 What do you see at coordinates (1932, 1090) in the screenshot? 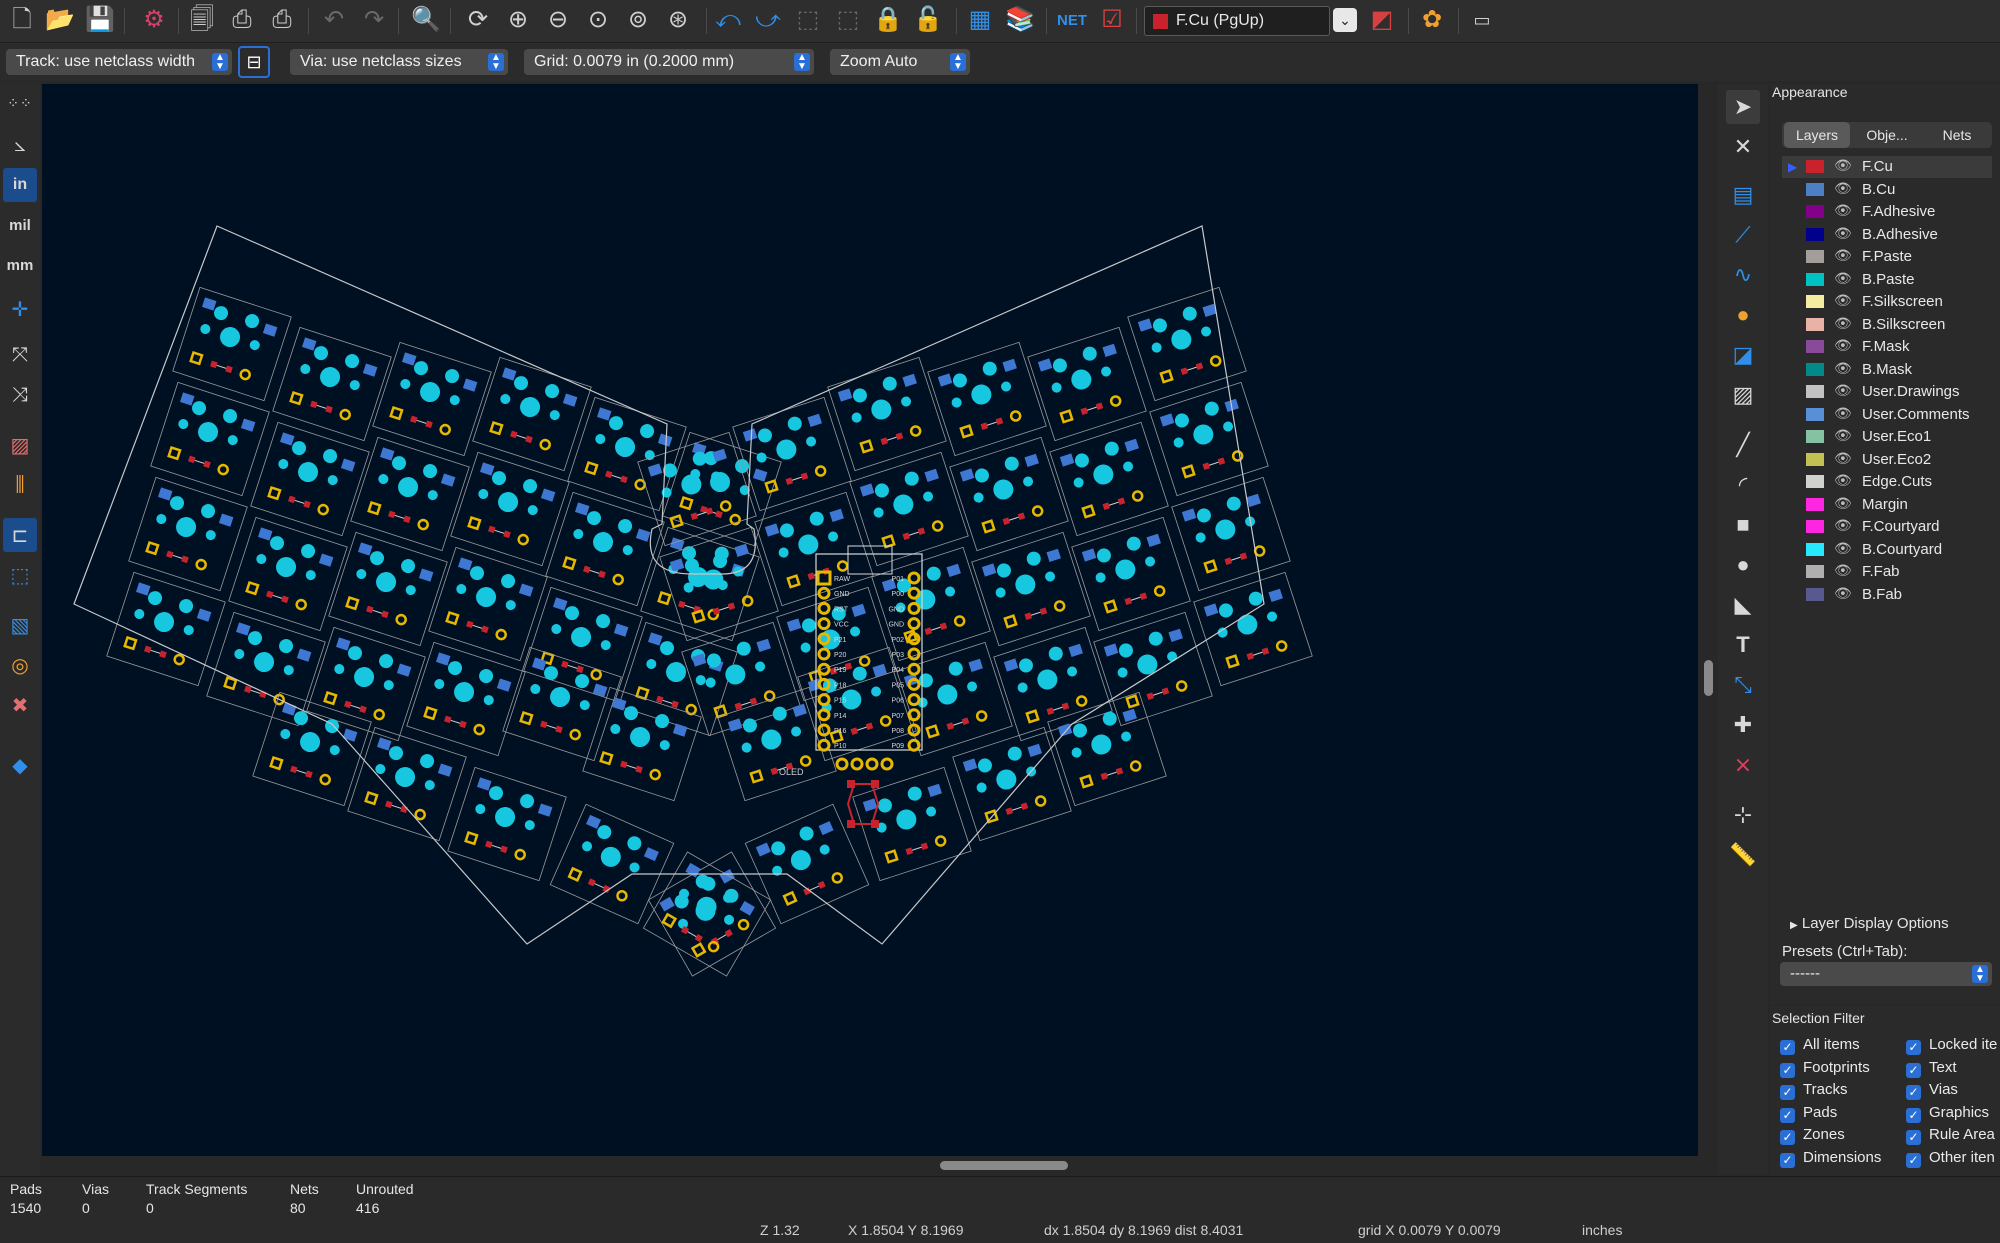
I see `filter-vias: ✓ Vias` at bounding box center [1932, 1090].